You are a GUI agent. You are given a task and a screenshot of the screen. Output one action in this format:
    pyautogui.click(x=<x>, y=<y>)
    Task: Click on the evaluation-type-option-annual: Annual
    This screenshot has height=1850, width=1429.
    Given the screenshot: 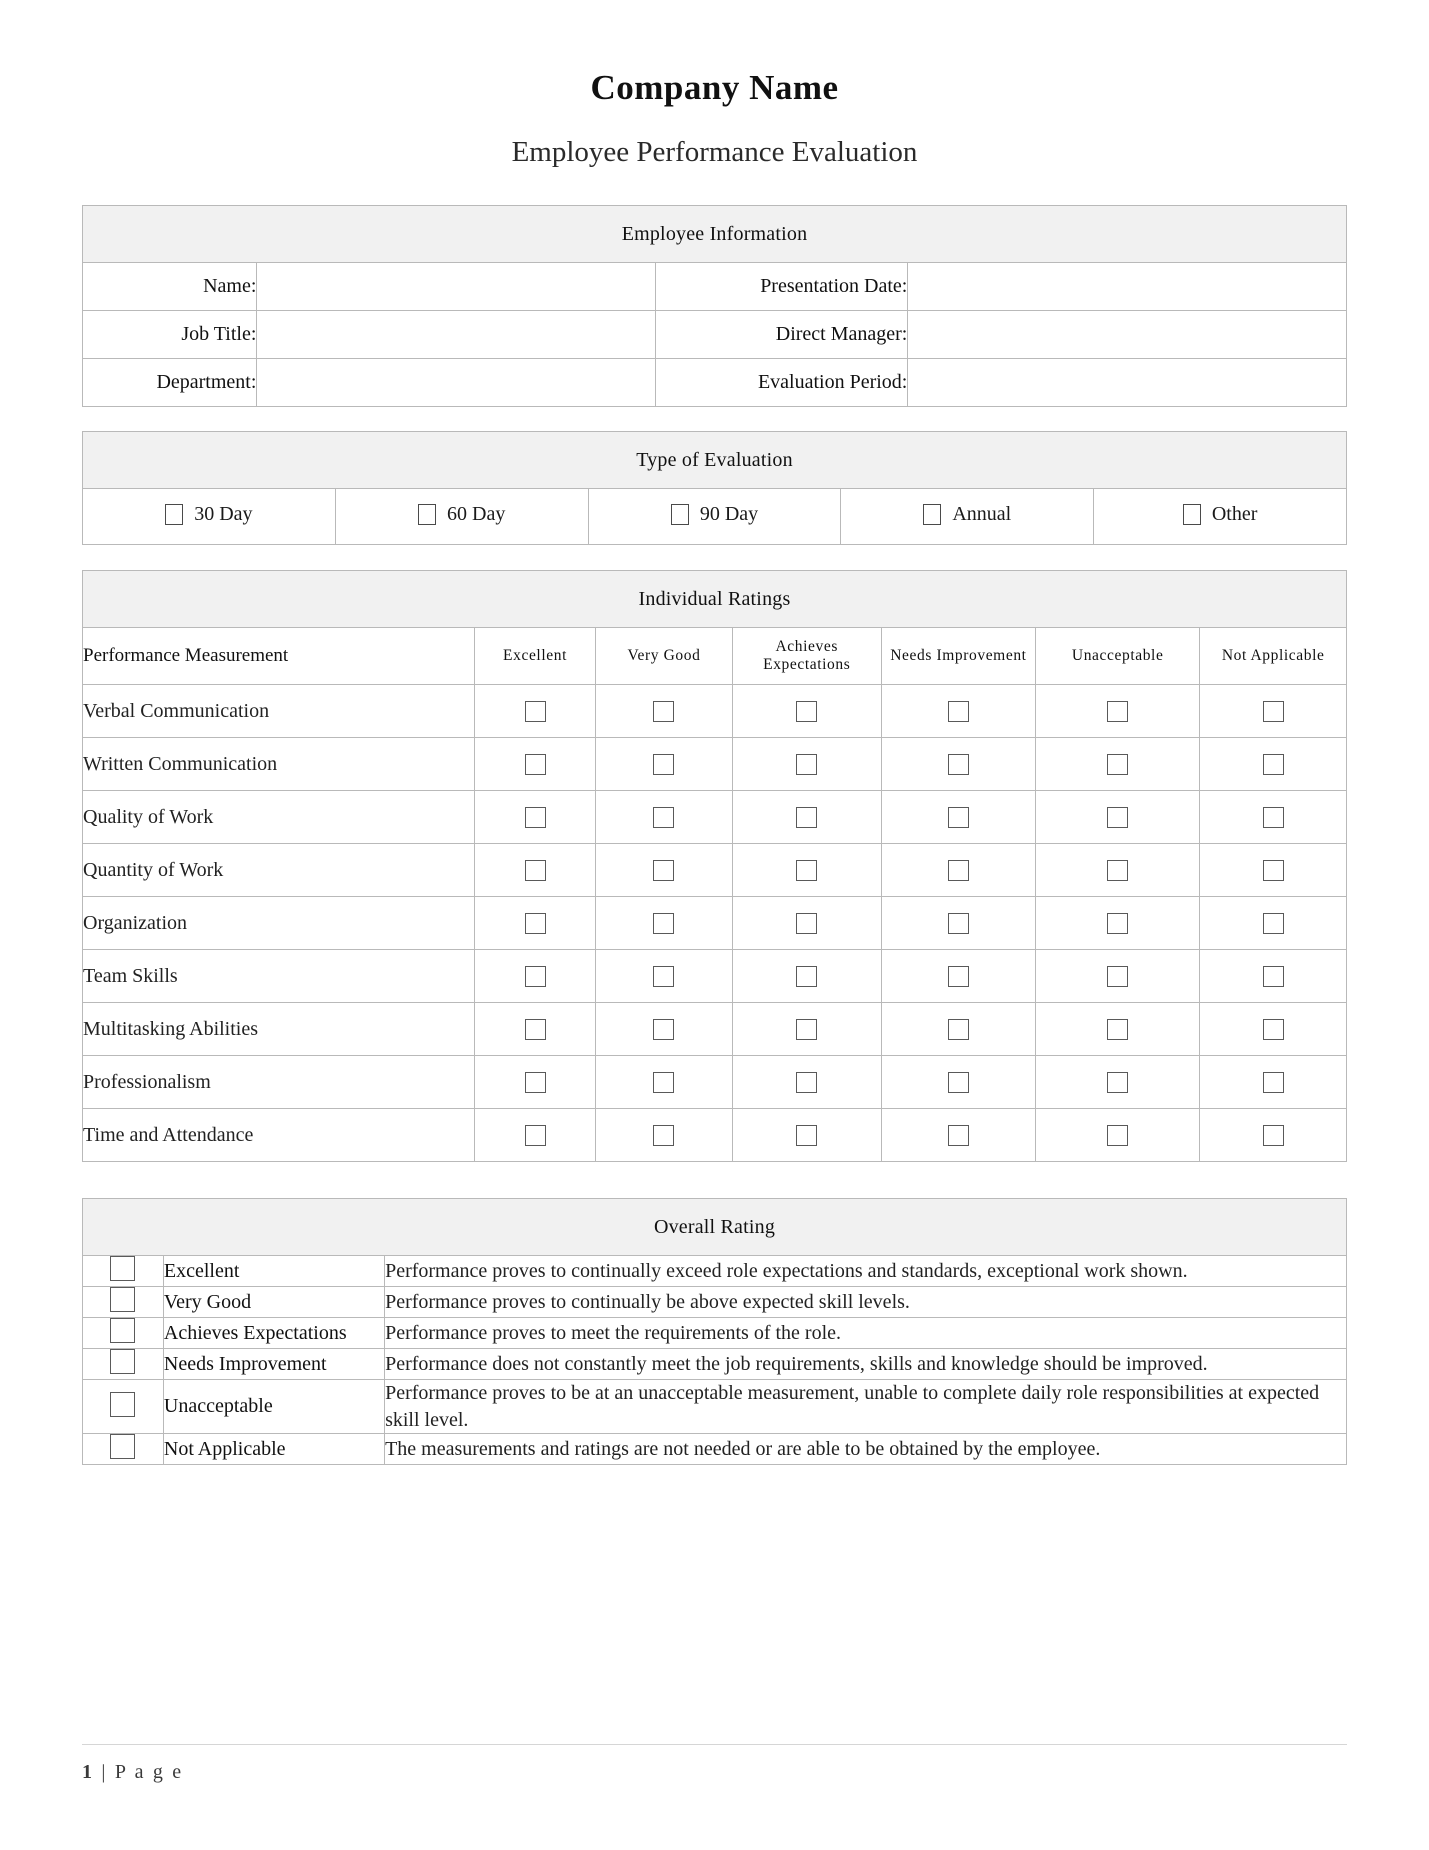 What is the action you would take?
    pyautogui.click(x=967, y=516)
    